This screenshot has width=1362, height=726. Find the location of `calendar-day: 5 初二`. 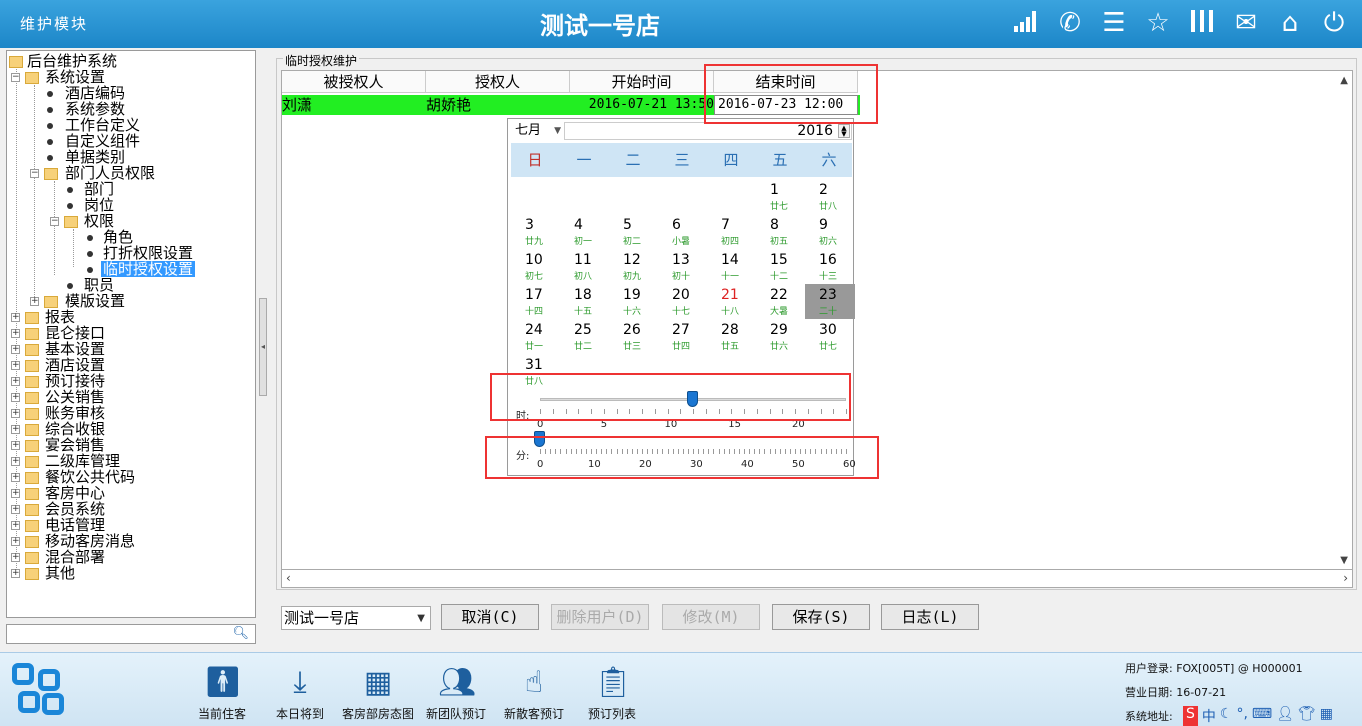

calendar-day: 5 初二 is located at coordinates (634, 231).